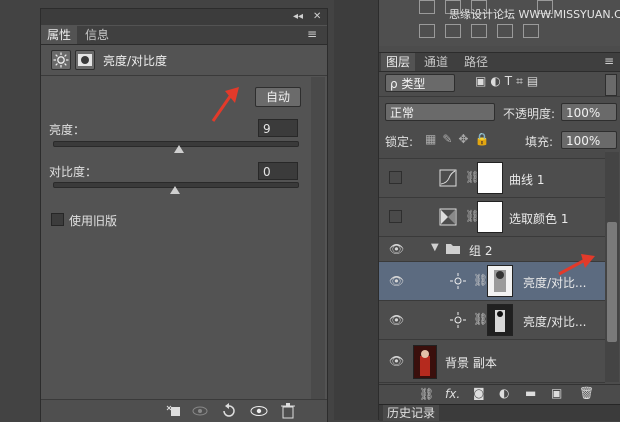  Describe the element at coordinates (499, 412) in the screenshot. I see `history-panel-tab: 历史记录` at that location.